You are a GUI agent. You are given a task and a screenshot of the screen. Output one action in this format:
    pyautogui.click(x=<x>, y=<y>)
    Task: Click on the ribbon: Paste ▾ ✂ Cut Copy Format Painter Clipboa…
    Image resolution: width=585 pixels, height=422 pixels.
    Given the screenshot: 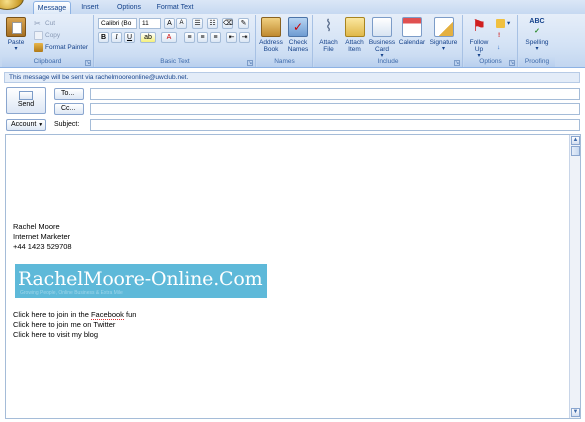 What is the action you would take?
    pyautogui.click(x=292, y=41)
    